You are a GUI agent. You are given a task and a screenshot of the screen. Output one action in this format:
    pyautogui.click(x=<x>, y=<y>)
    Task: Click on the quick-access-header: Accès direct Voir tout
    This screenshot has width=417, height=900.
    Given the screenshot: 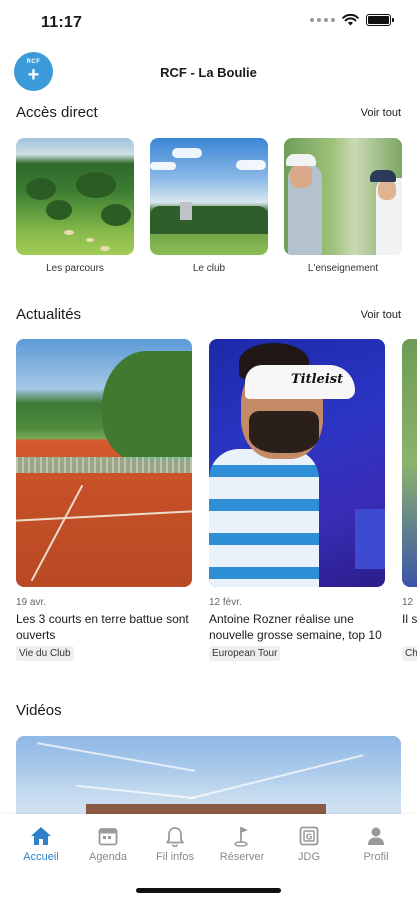 What is the action you would take?
    pyautogui.click(x=208, y=112)
    